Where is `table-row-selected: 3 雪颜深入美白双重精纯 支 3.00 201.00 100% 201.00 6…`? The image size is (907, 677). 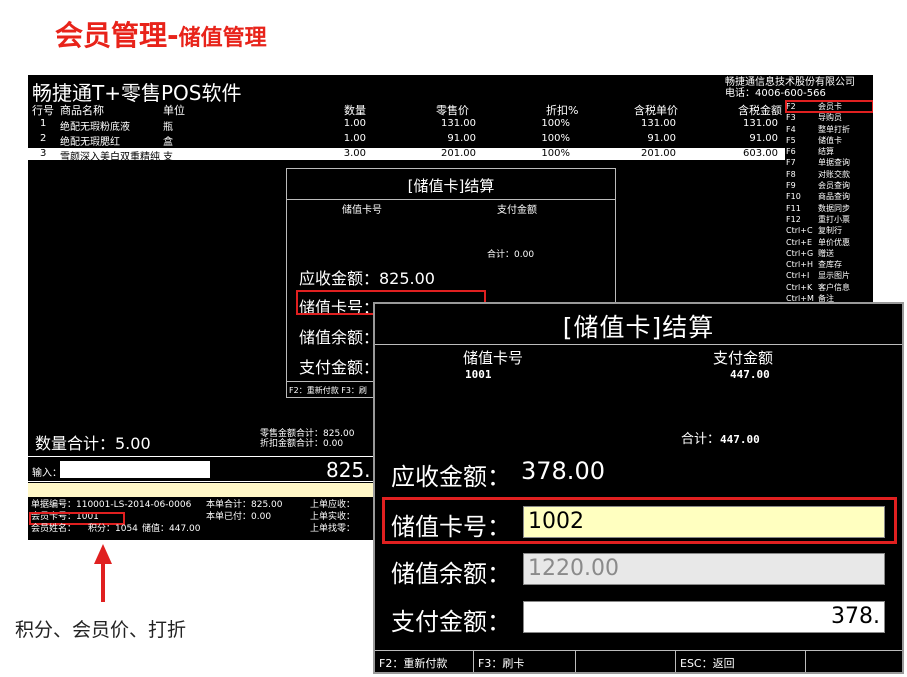 table-row-selected: 3 雪颜深入美白双重精纯 支 3.00 201.00 100% 201.00 6… is located at coordinates (406, 155).